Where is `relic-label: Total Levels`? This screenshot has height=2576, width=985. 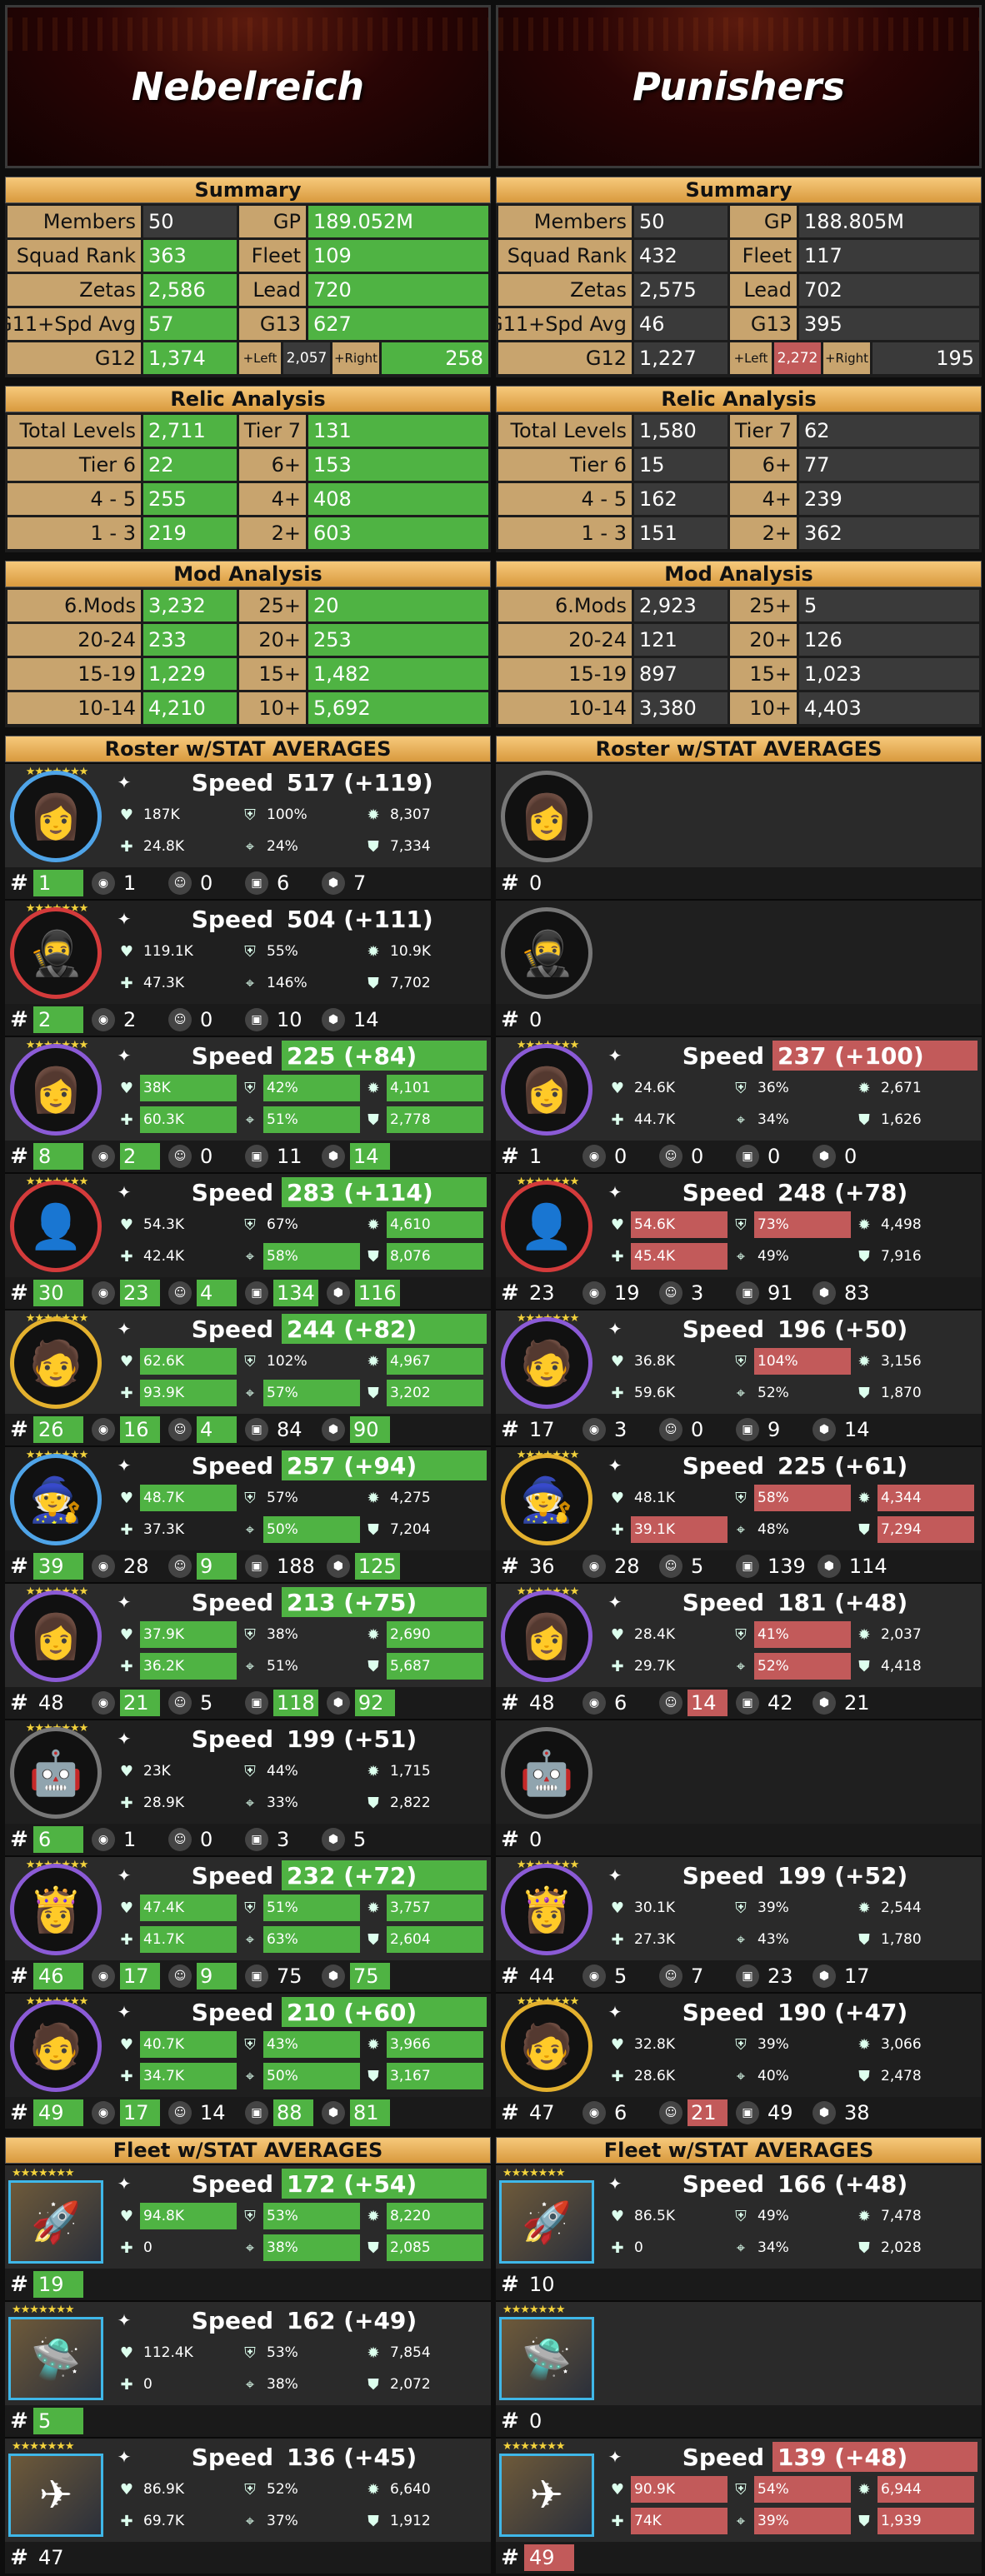 relic-label: Total Levels is located at coordinates (565, 431).